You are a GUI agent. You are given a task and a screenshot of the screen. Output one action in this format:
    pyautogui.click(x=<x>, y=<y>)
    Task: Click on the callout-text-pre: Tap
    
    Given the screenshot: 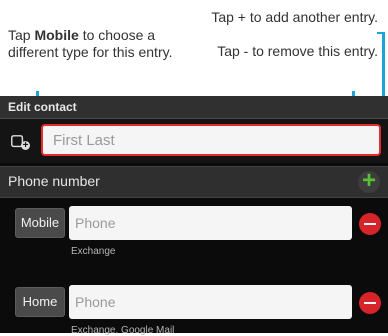 What is the action you would take?
    pyautogui.click(x=21, y=35)
    